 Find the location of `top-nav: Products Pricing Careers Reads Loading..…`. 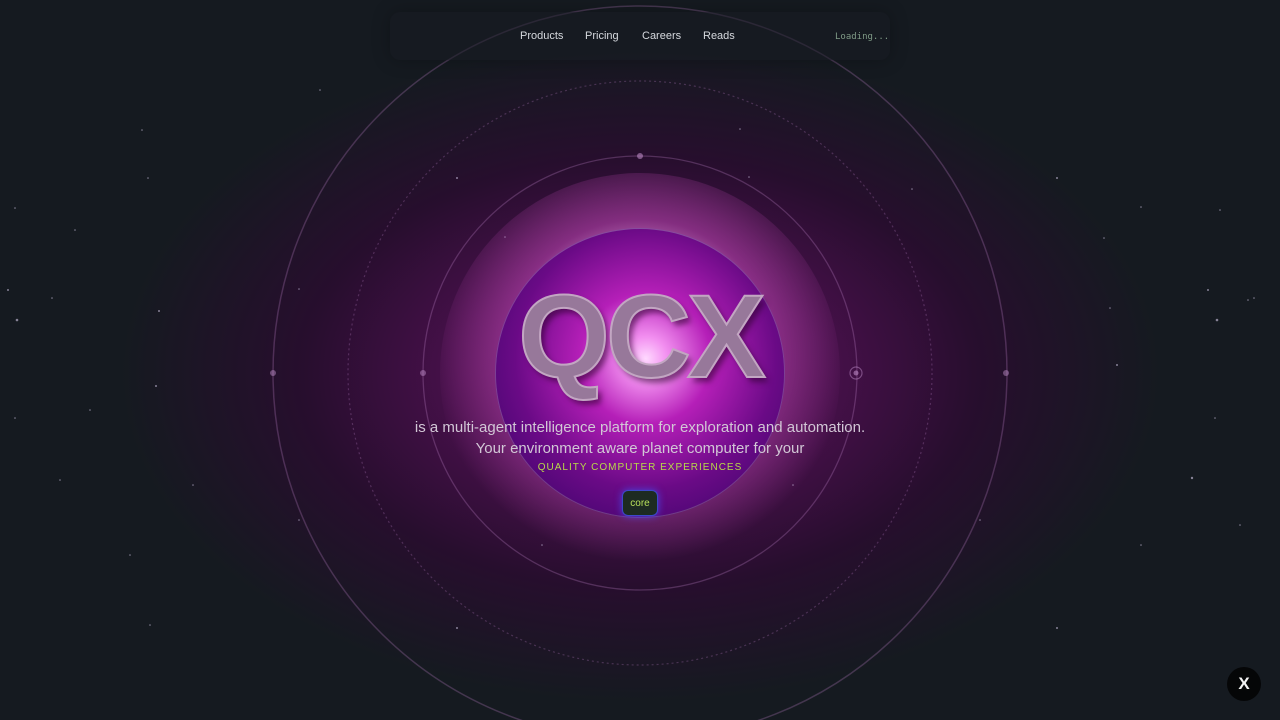

top-nav: Products Pricing Careers Reads Loading..… is located at coordinates (640, 36).